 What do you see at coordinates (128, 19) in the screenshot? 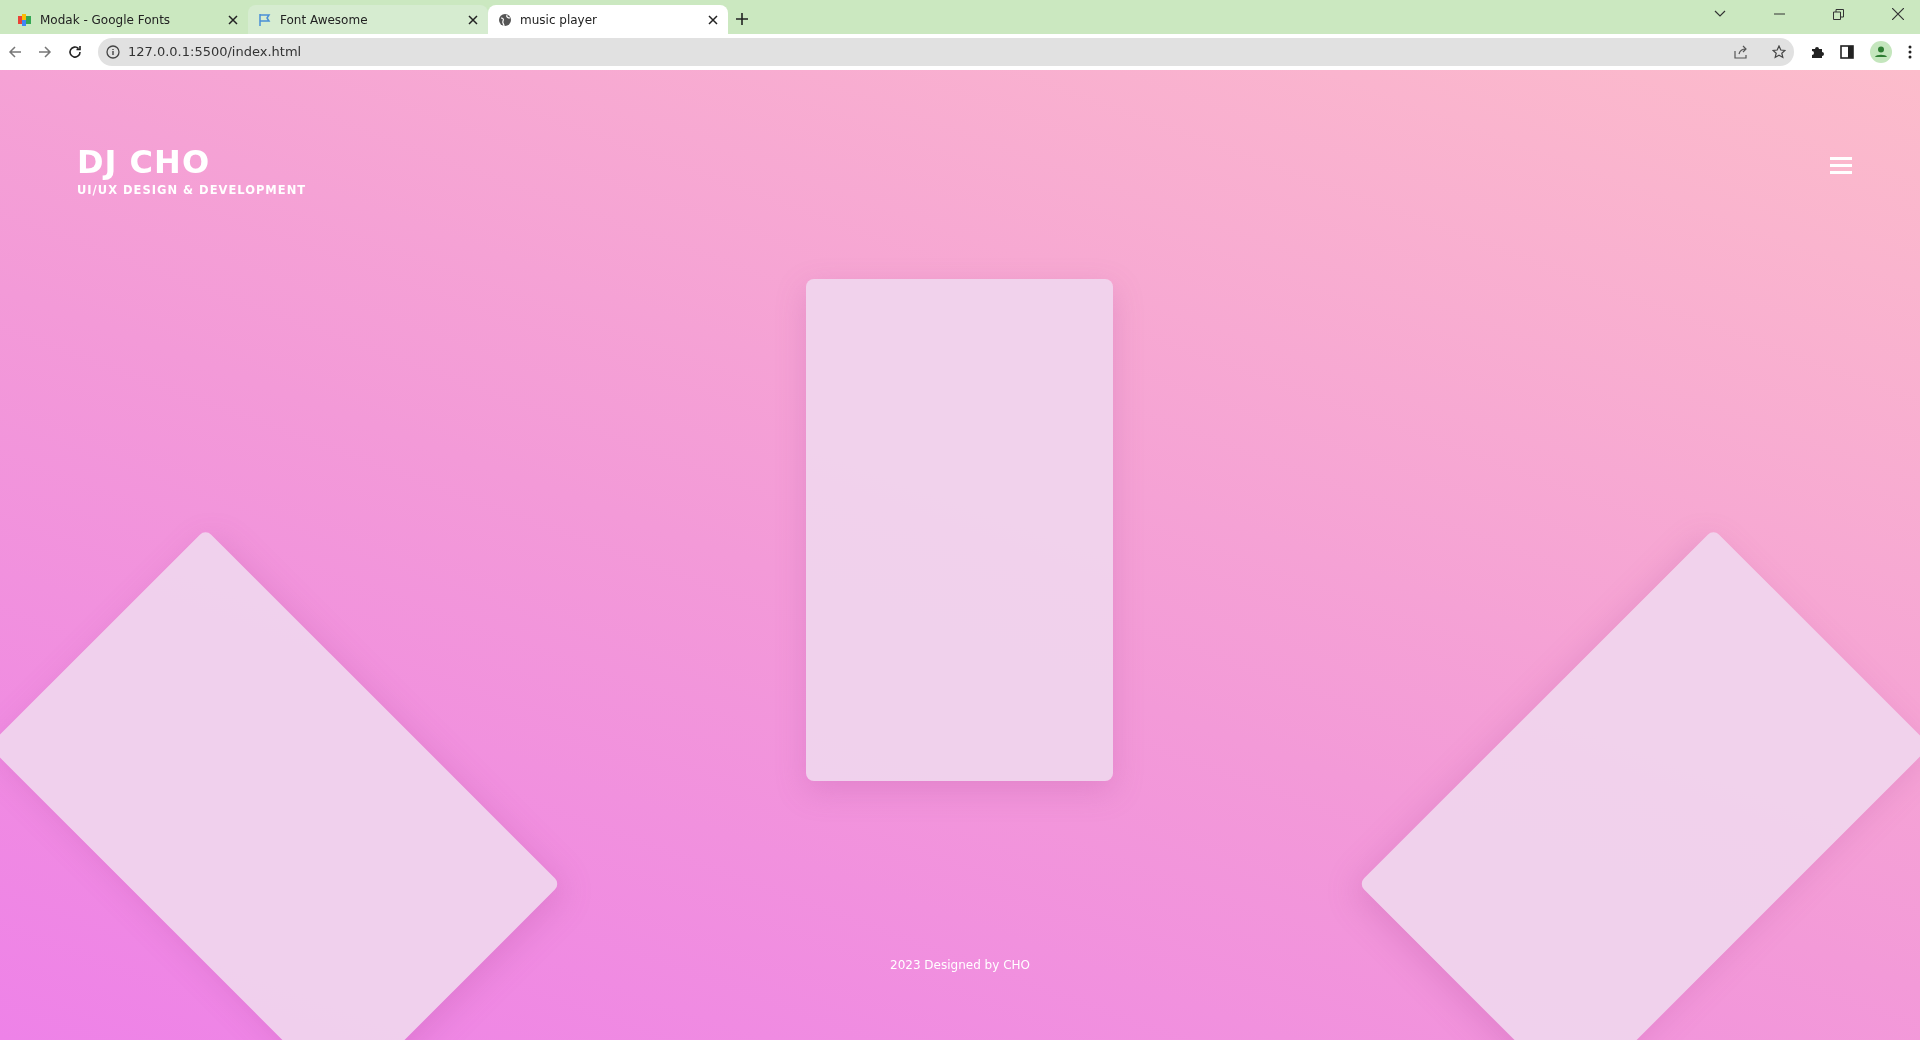
I see `browser-tab: Modak - Google Fonts` at bounding box center [128, 19].